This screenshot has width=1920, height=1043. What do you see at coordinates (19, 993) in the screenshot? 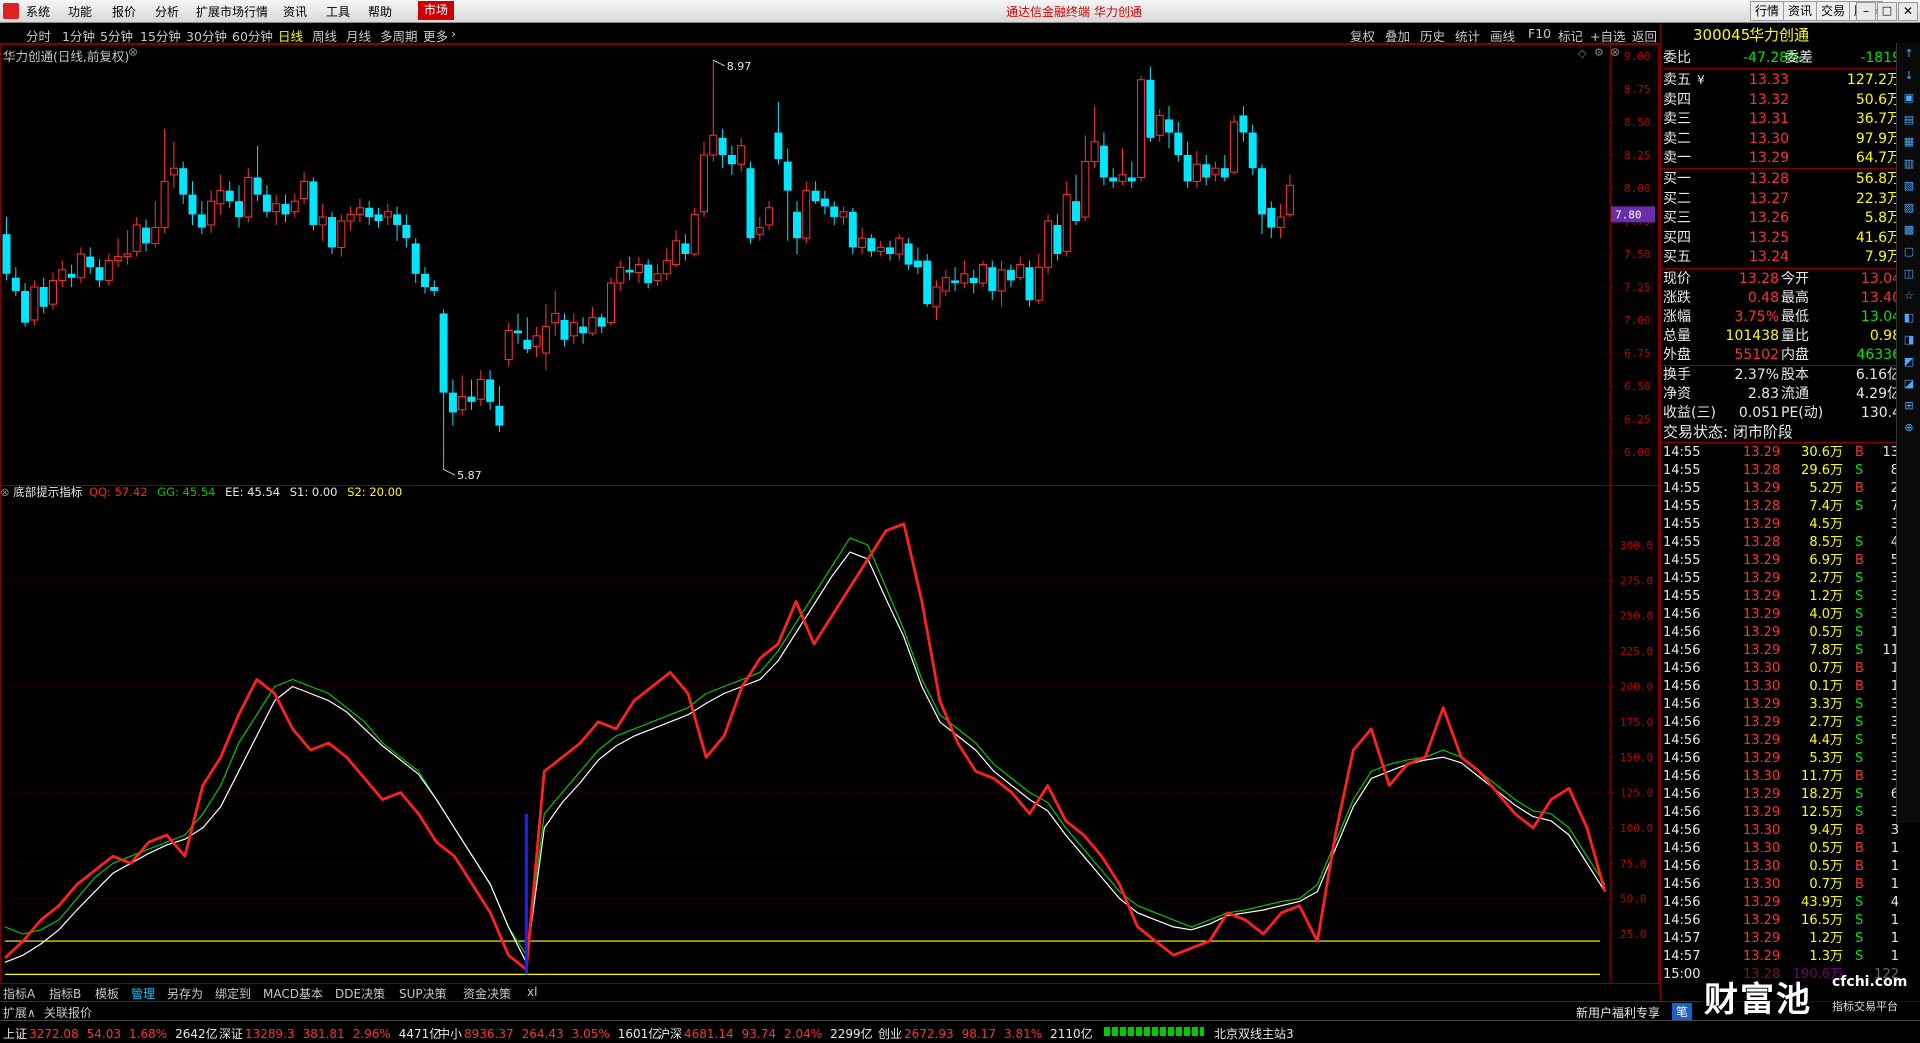
I see `indicator-tab: 指标A` at bounding box center [19, 993].